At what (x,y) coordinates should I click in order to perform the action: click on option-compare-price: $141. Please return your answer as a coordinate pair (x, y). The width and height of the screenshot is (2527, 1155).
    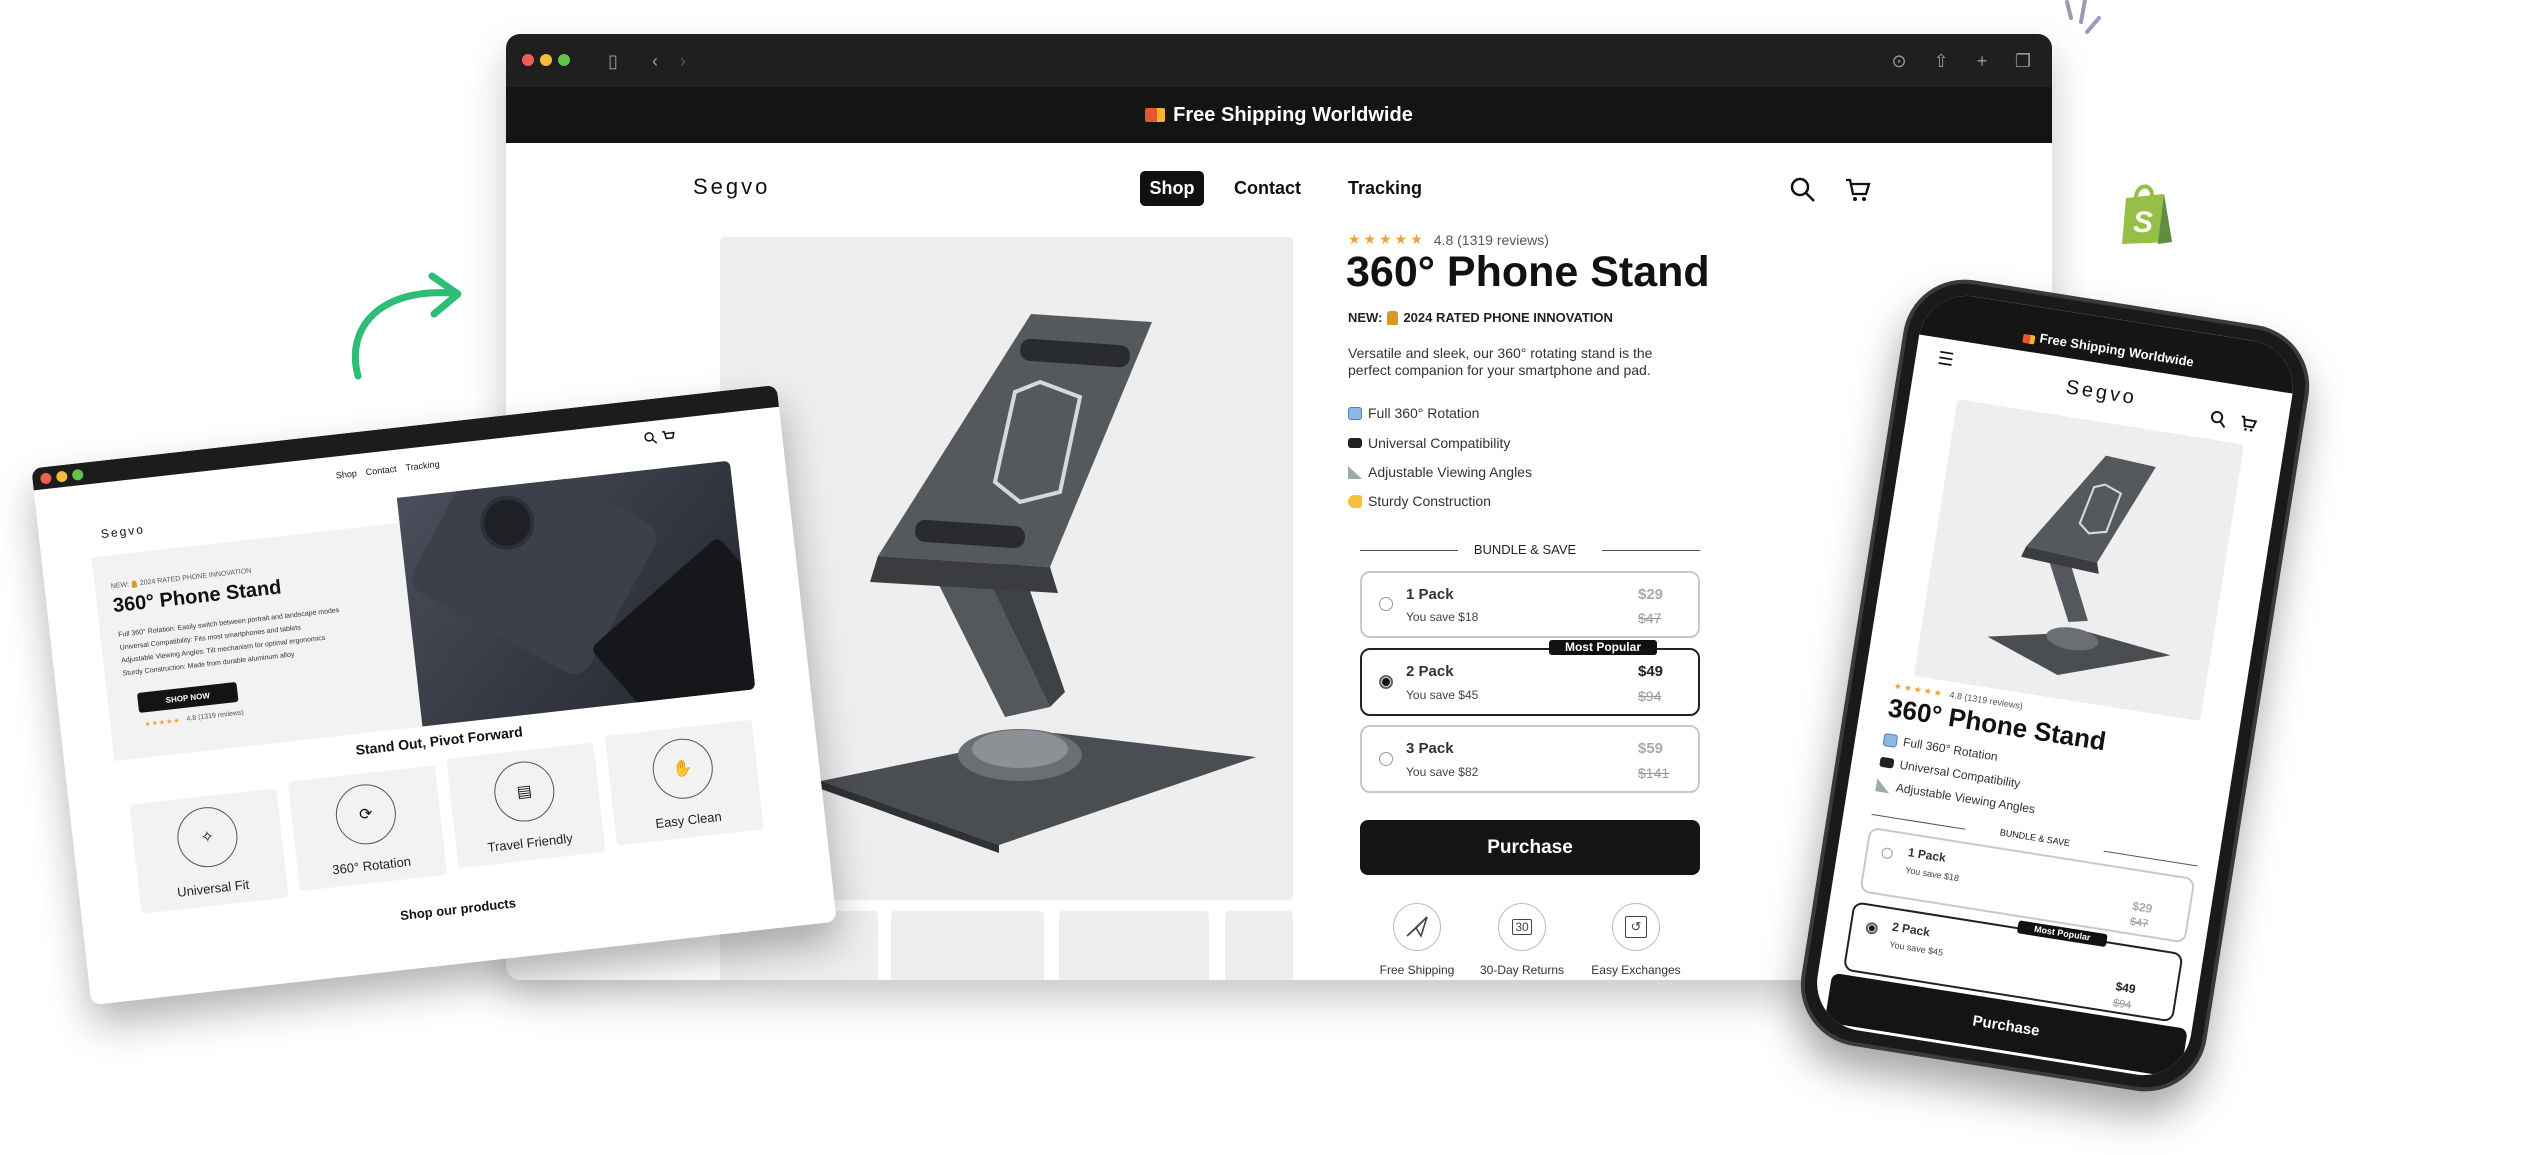
    Looking at the image, I should click on (1654, 773).